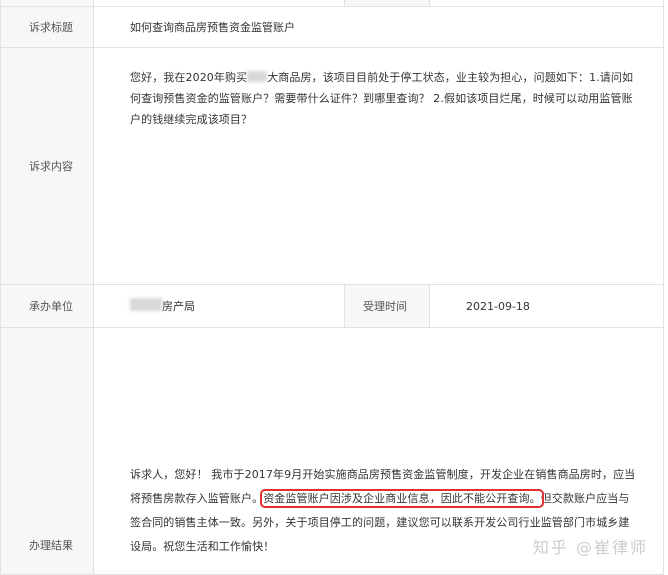 This screenshot has height=575, width=668. Describe the element at coordinates (546, 306) in the screenshot. I see `accept-value-cell: 2021-09-18` at that location.